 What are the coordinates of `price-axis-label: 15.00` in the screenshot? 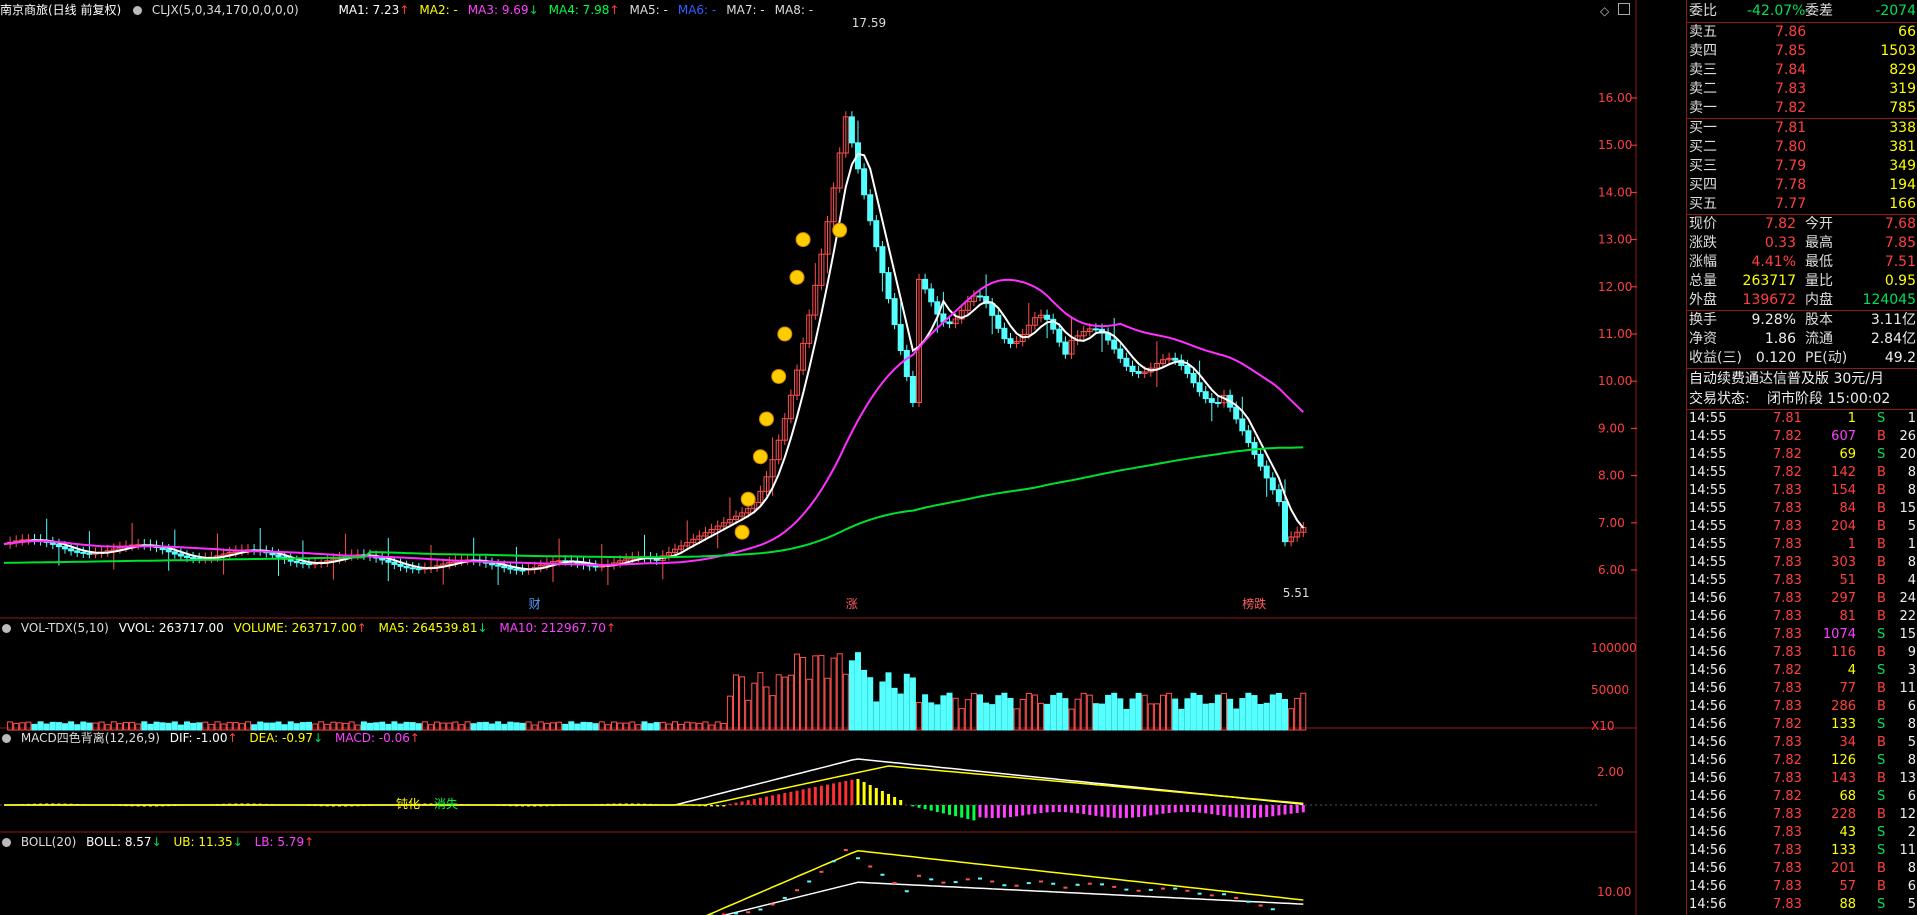 It's located at (1615, 145).